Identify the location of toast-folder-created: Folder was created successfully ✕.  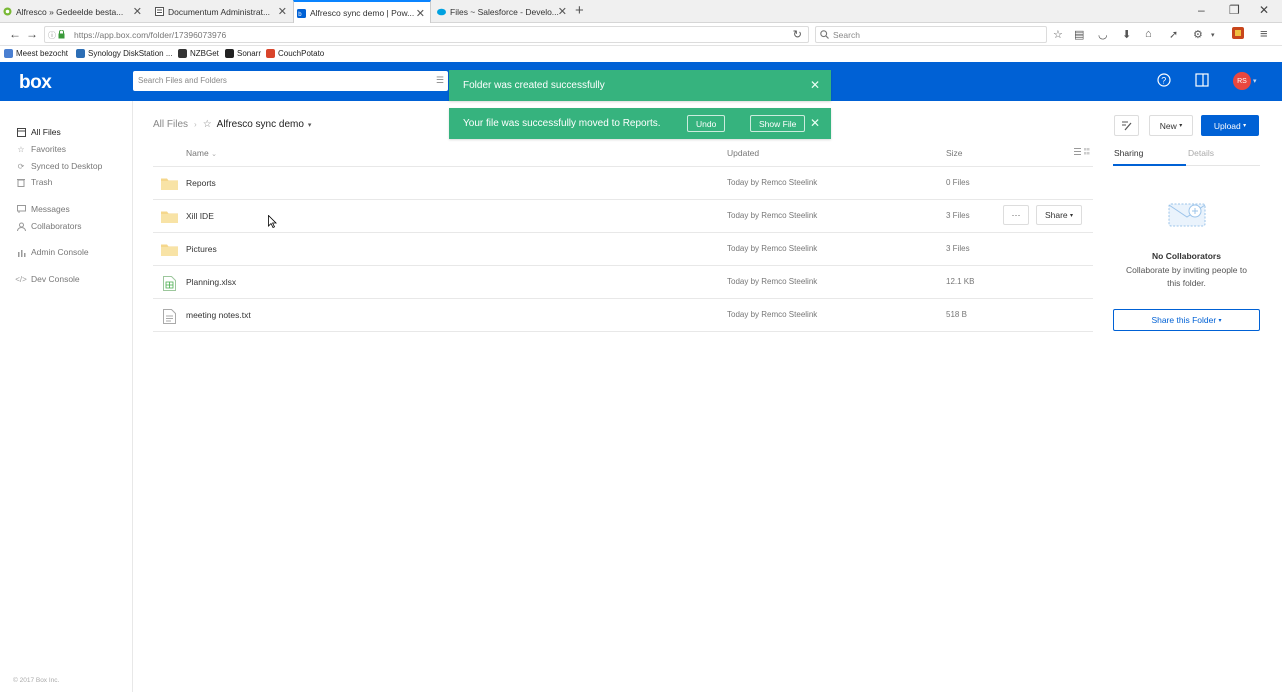
(640, 85).